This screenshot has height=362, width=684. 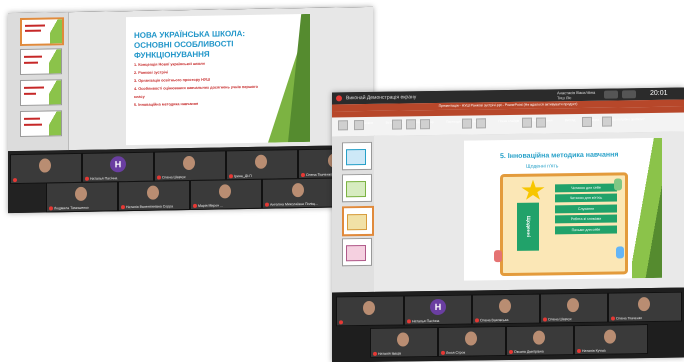 What do you see at coordinates (262, 165) in the screenshot?
I see `participant-tile: Ірина_ДІ-ГІ` at bounding box center [262, 165].